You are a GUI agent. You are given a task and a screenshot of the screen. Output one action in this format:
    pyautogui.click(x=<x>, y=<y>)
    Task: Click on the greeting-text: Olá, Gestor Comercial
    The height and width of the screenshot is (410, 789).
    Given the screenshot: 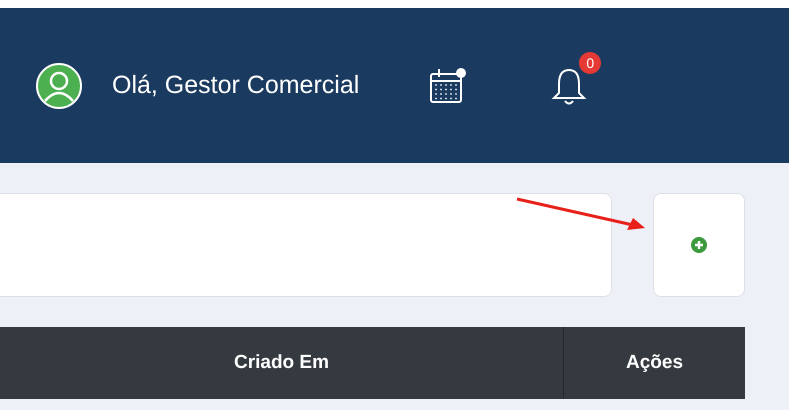 What is the action you would take?
    pyautogui.click(x=236, y=85)
    